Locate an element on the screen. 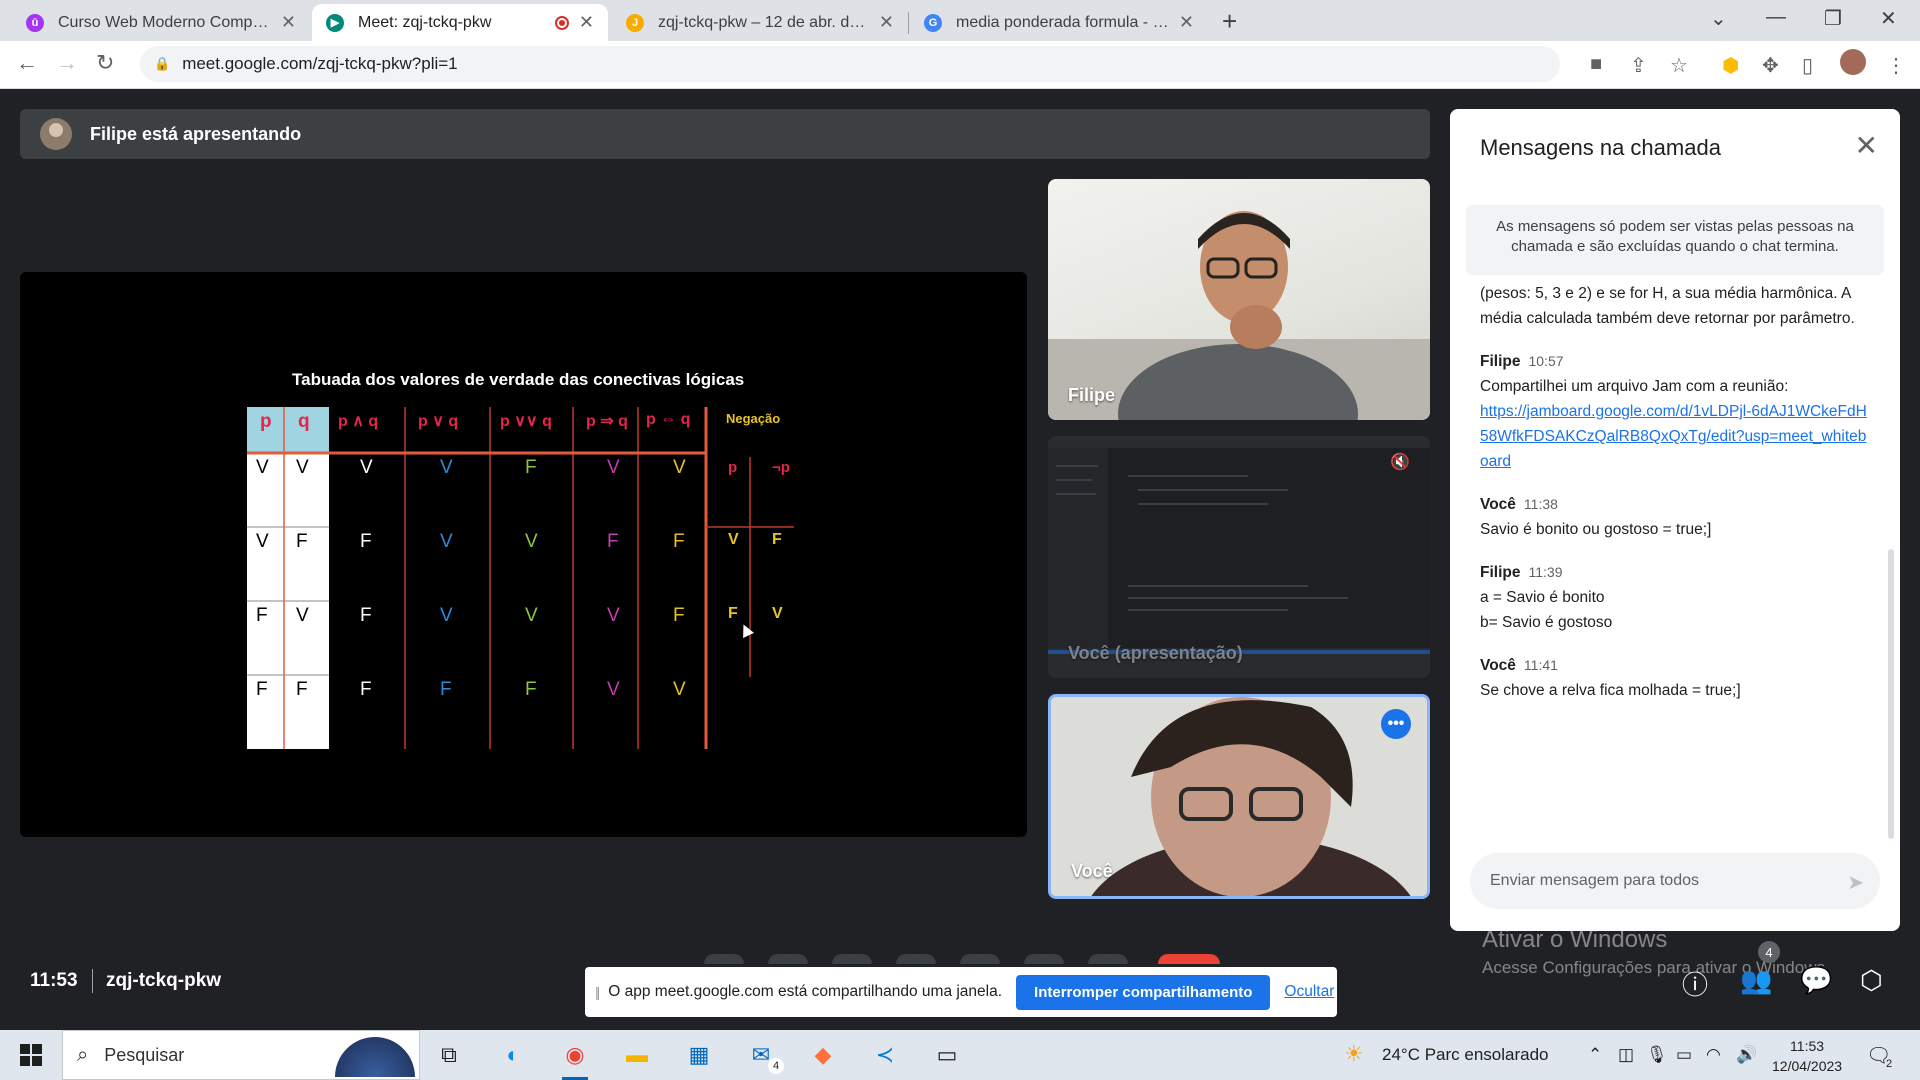 Image resolution: width=1920 pixels, height=1080 pixels. address-bar: 🔒 meet.google.com/zqj-tckq-pkw?pli=1 is located at coordinates (850, 64).